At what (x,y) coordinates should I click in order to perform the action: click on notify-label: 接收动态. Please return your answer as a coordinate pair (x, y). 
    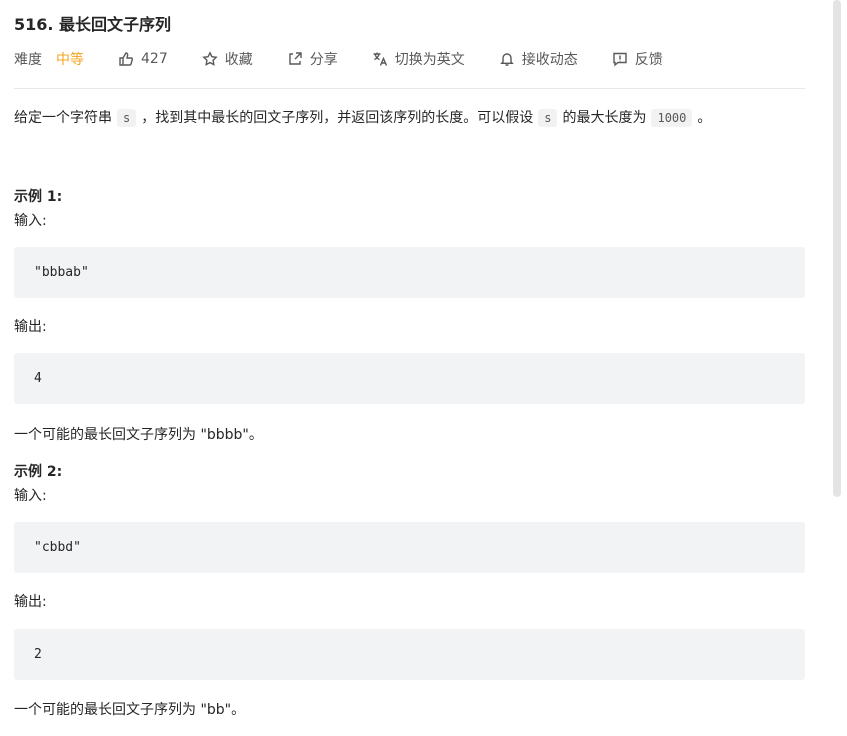
    Looking at the image, I should click on (549, 60).